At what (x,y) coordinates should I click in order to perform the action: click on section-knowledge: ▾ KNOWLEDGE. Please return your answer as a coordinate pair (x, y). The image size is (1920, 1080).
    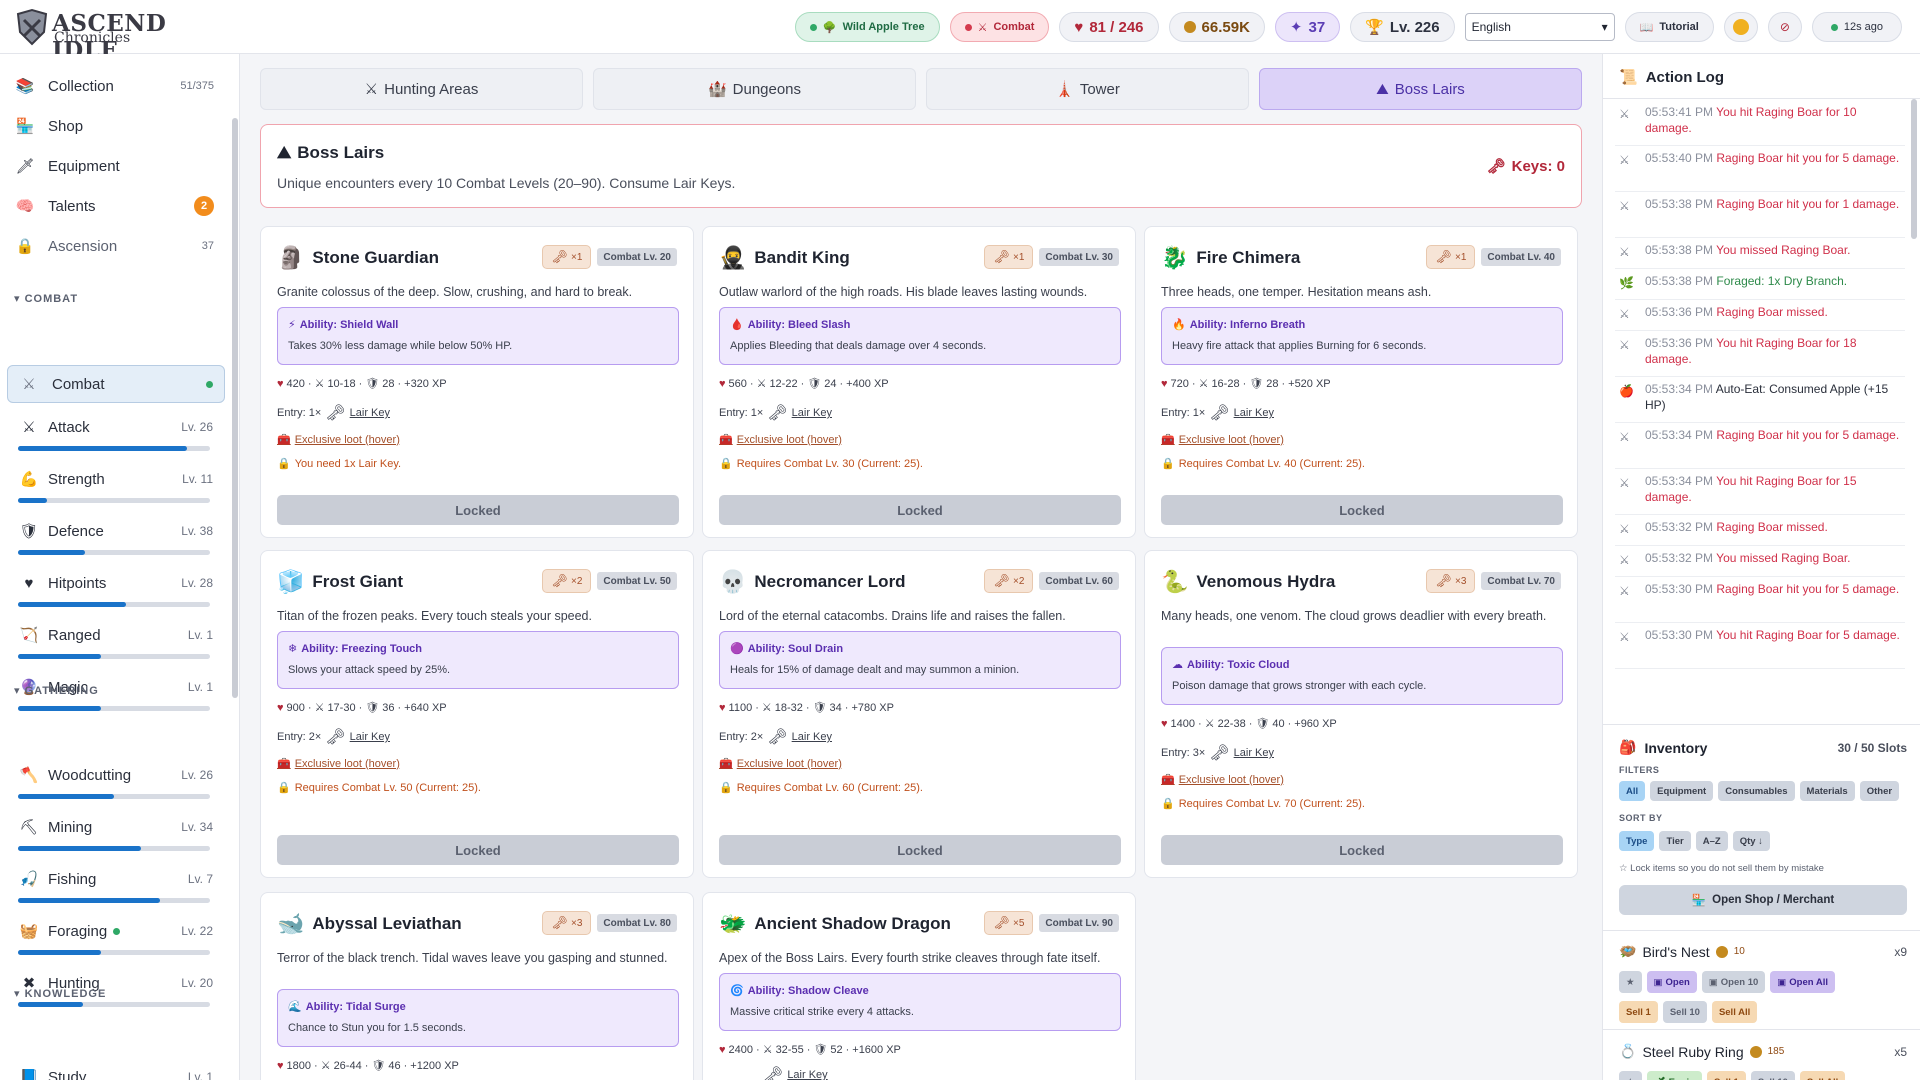
    Looking at the image, I should click on (60, 993).